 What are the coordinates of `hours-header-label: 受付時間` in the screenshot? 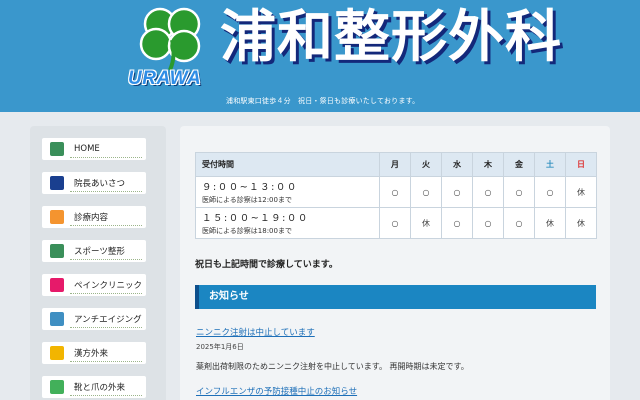 It's located at (287, 164).